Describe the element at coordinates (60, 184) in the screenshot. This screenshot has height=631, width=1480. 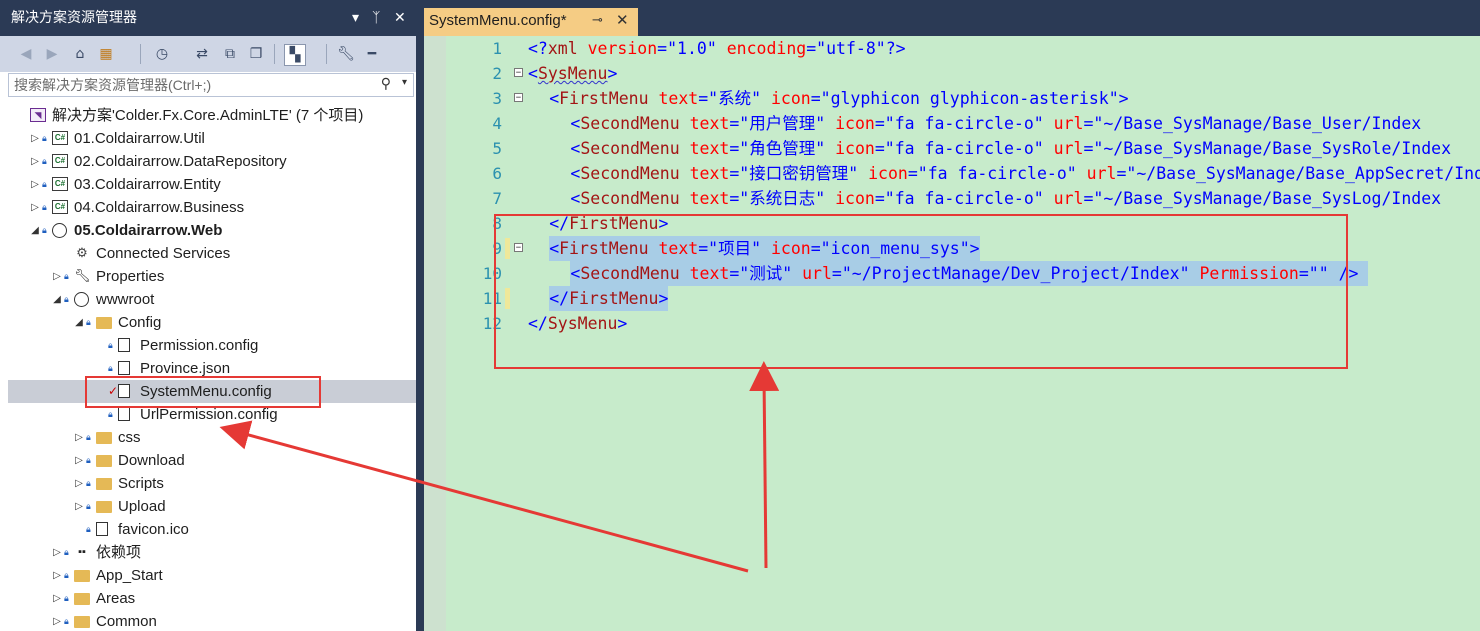
I see `csharp-project-icon: C#` at that location.